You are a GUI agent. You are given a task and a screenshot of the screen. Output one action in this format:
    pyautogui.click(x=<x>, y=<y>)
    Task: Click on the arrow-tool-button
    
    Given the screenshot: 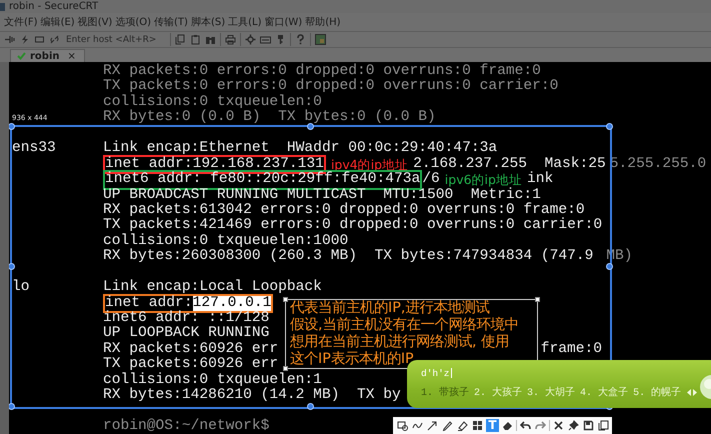 What is the action you would take?
    pyautogui.click(x=432, y=425)
    